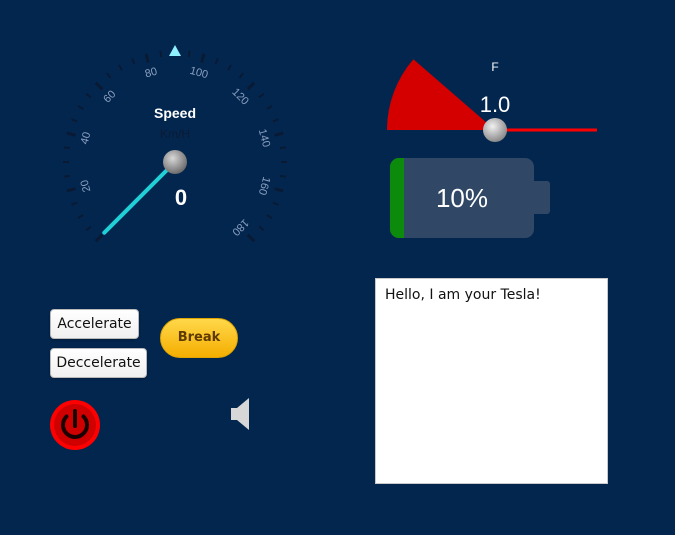  What do you see at coordinates (175, 134) in the screenshot?
I see `speed-unit: Km/H` at bounding box center [175, 134].